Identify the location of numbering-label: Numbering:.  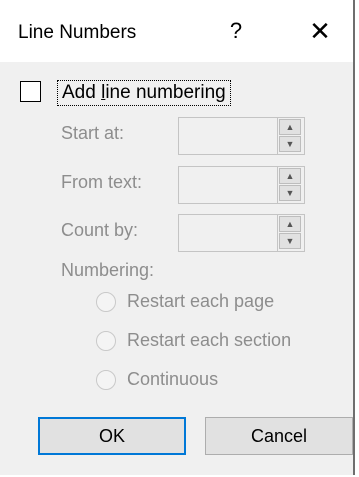
(108, 270).